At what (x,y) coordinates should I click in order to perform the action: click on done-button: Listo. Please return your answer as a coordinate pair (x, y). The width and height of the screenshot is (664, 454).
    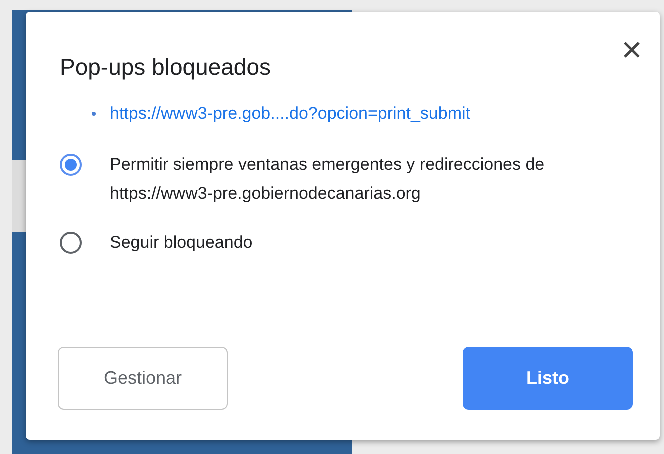
    Looking at the image, I should click on (548, 378).